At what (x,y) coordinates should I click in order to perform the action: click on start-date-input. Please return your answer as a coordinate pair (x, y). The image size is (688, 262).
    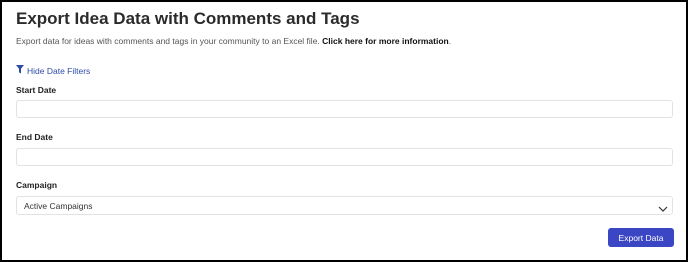
    Looking at the image, I should click on (344, 109).